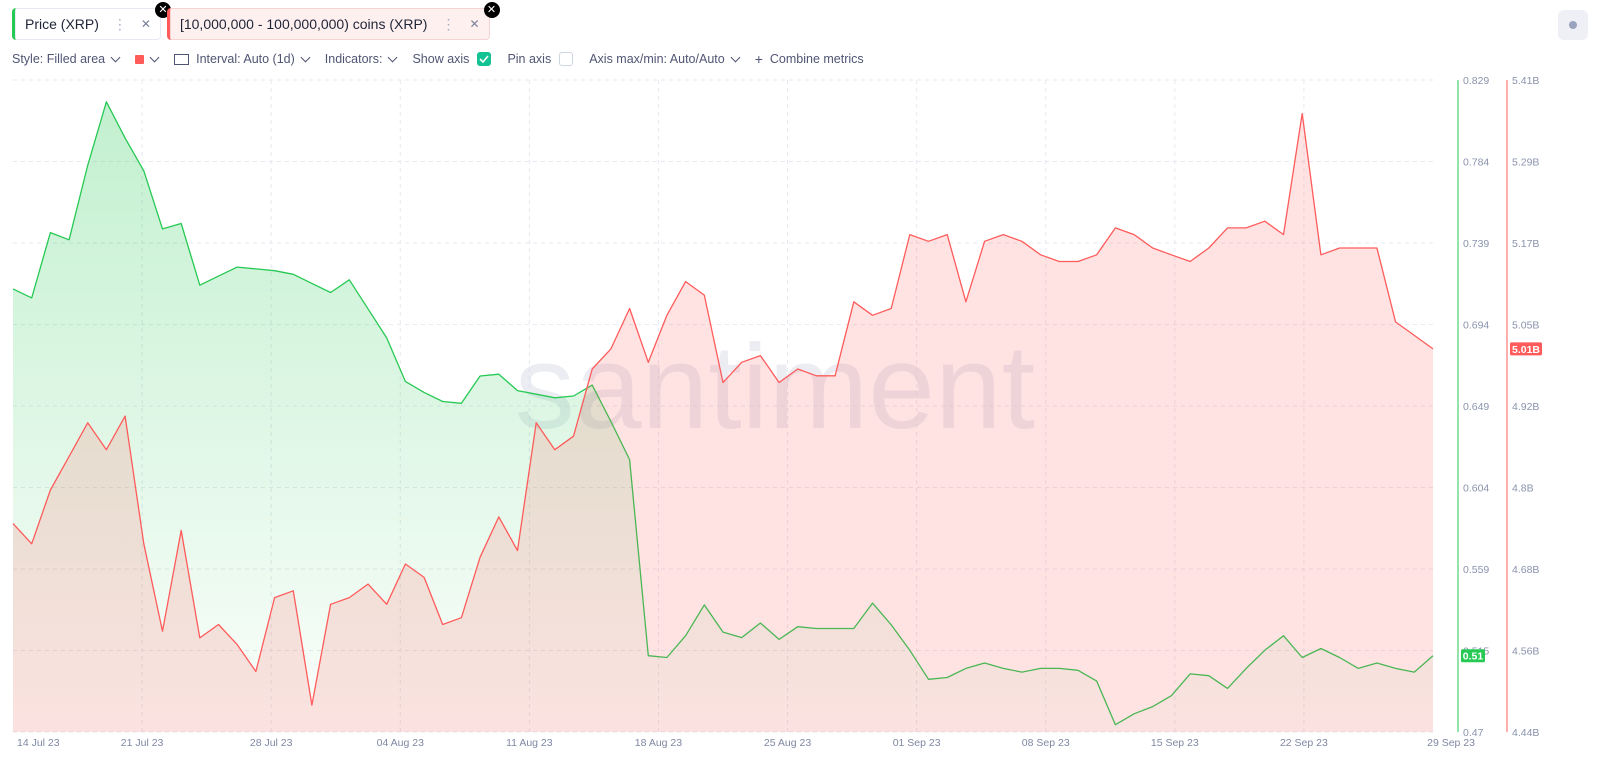 The image size is (1600, 772). Describe the element at coordinates (787, 743) in the screenshot. I see `x-tick-label: 25 Aug 23` at that location.